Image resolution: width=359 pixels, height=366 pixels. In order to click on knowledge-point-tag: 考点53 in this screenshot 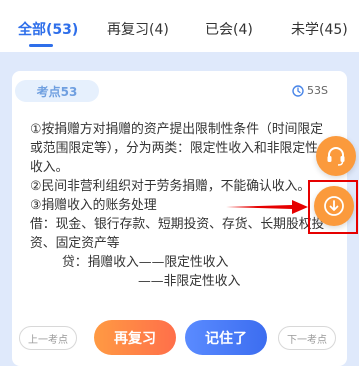, I will do `click(57, 91)`.